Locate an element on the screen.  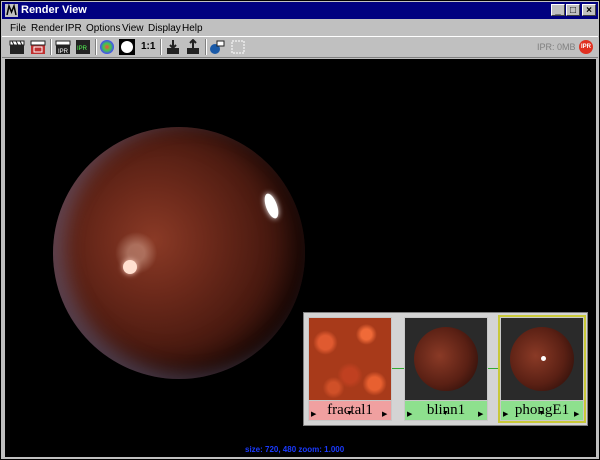
camera-icon is located at coordinates (217, 47).